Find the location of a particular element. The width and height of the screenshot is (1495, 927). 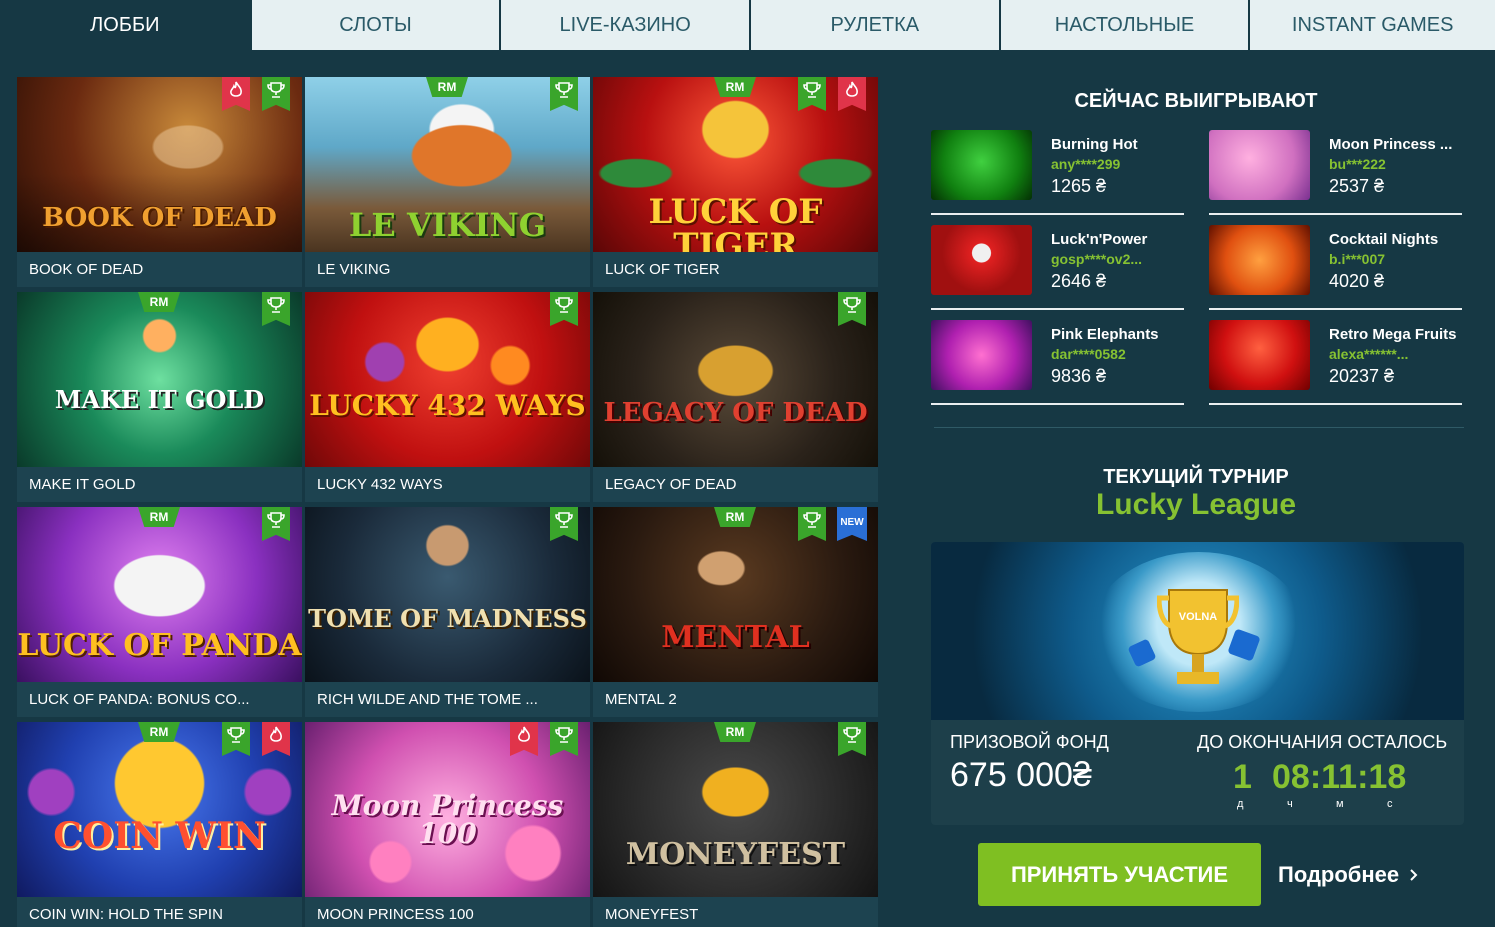

game-card-legacy-of-dead: LEGACY OF DEAD LEGACY OF DEAD is located at coordinates (735, 397).